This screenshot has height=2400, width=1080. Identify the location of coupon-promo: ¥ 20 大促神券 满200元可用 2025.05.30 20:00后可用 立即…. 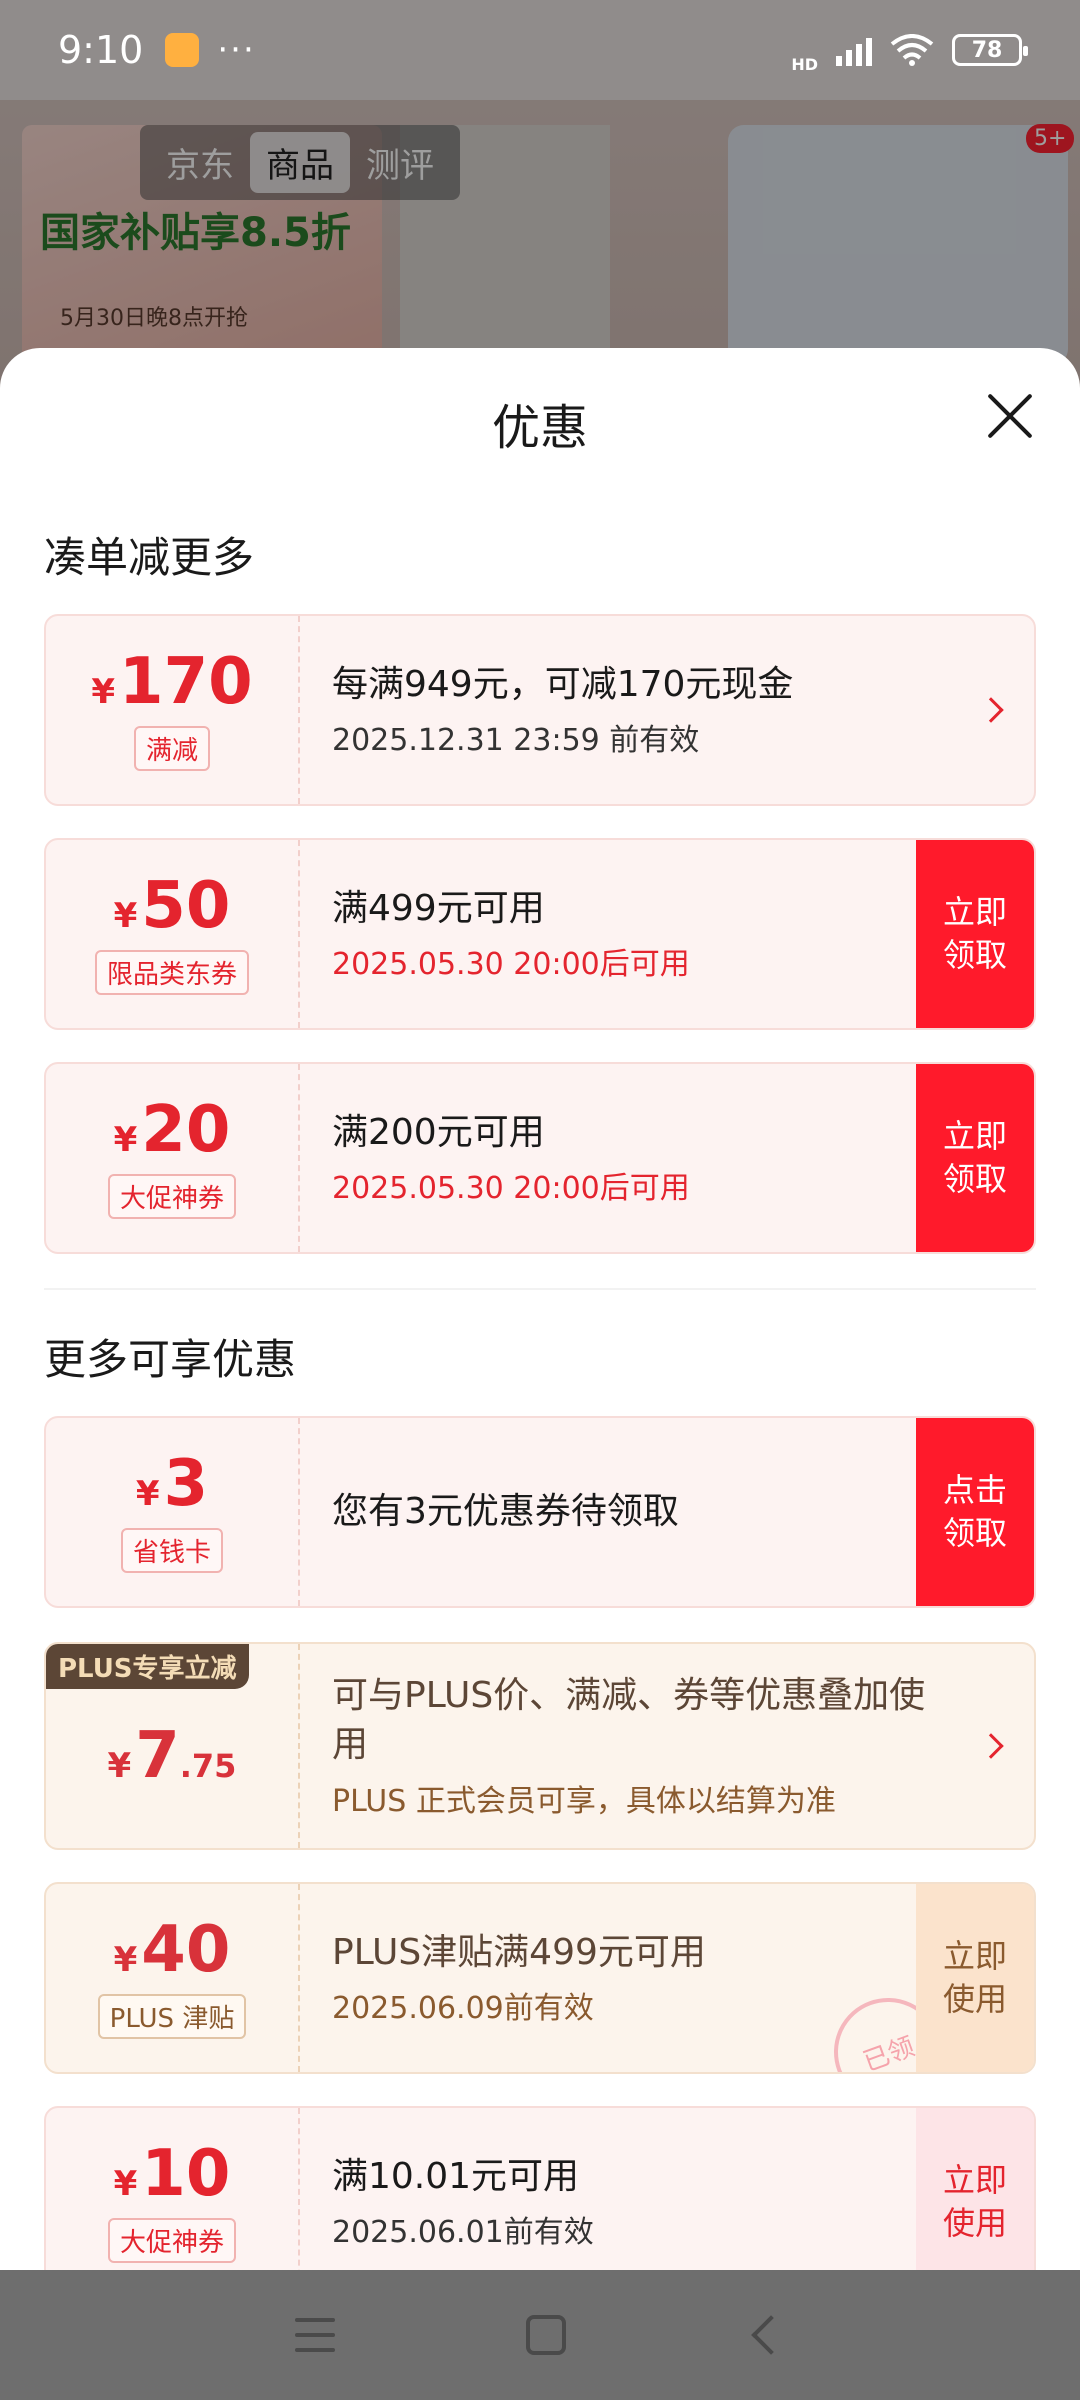
(540, 1158).